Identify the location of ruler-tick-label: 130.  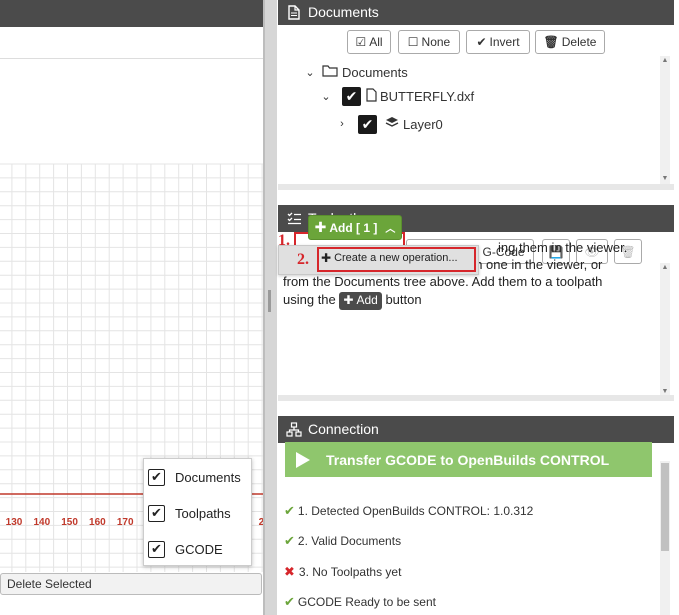
(14, 522).